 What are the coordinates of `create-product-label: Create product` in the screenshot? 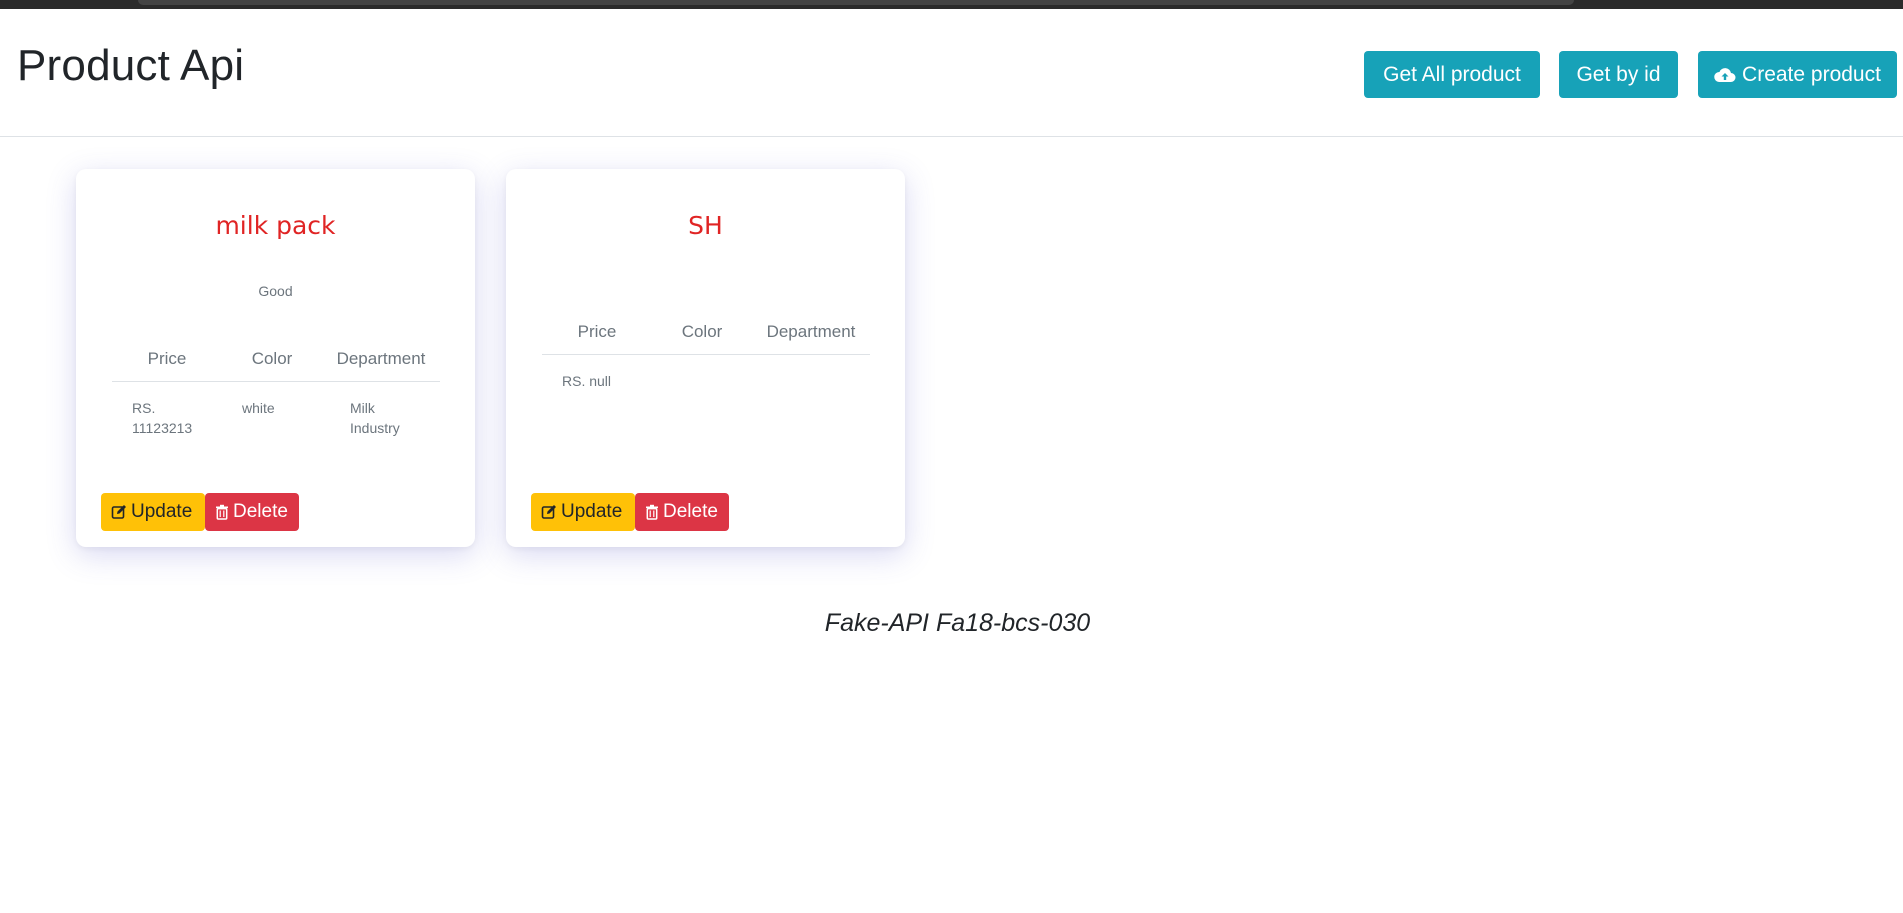 It's located at (1811, 74).